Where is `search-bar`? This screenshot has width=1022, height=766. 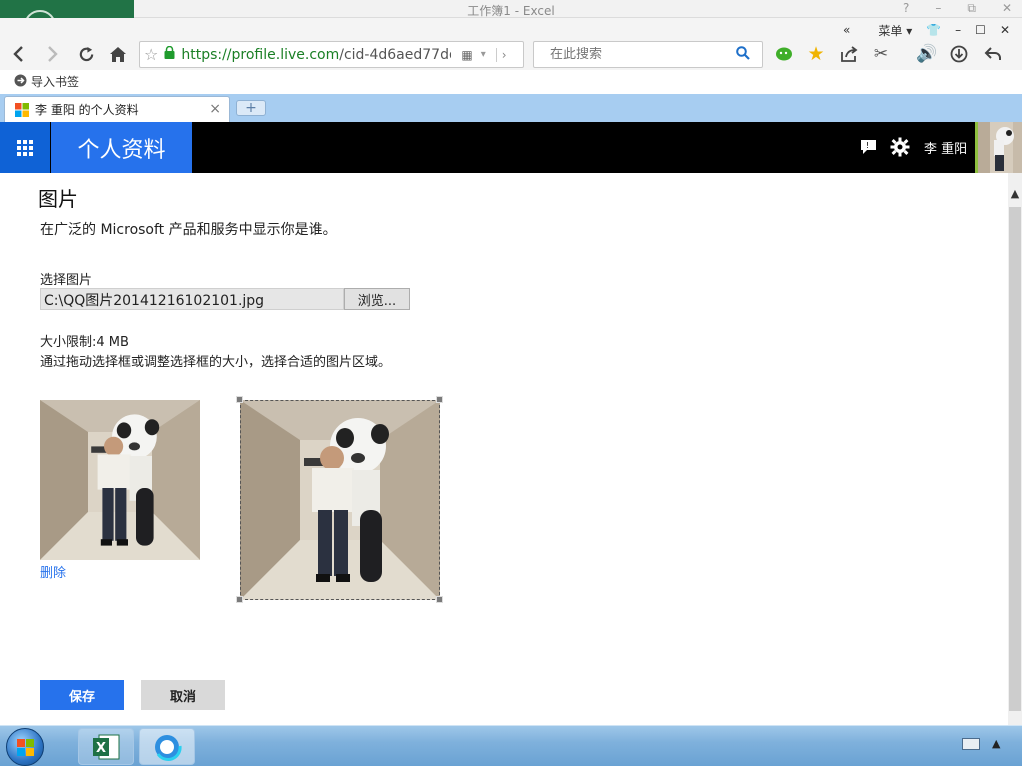
search-bar is located at coordinates (648, 54).